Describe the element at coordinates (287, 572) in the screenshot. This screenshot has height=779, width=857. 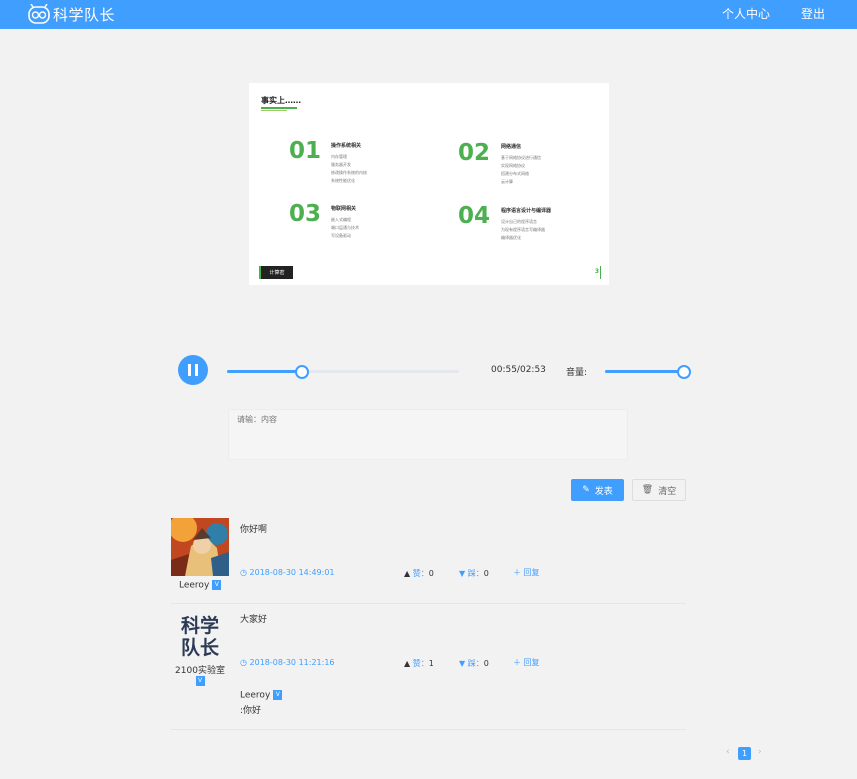
I see `comment-timestamp: ◷ 2018-08-30 14:49:01` at that location.